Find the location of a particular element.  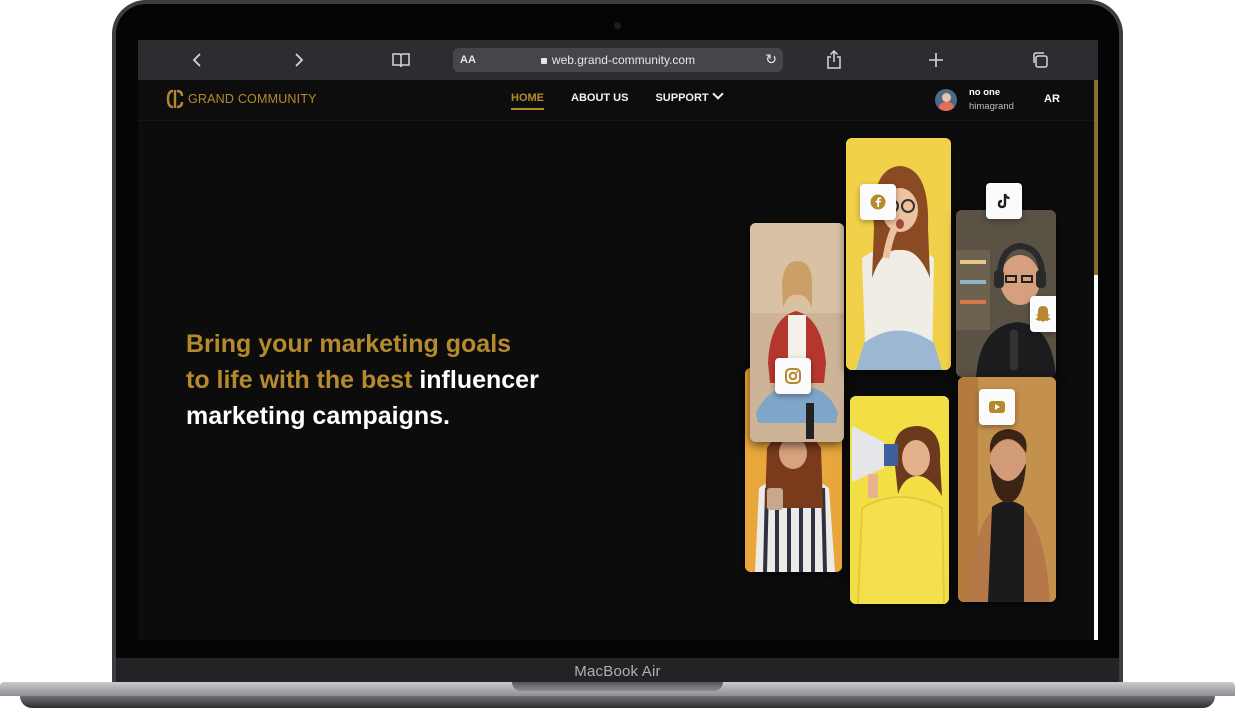

nav-support: SUPPORT is located at coordinates (689, 98).